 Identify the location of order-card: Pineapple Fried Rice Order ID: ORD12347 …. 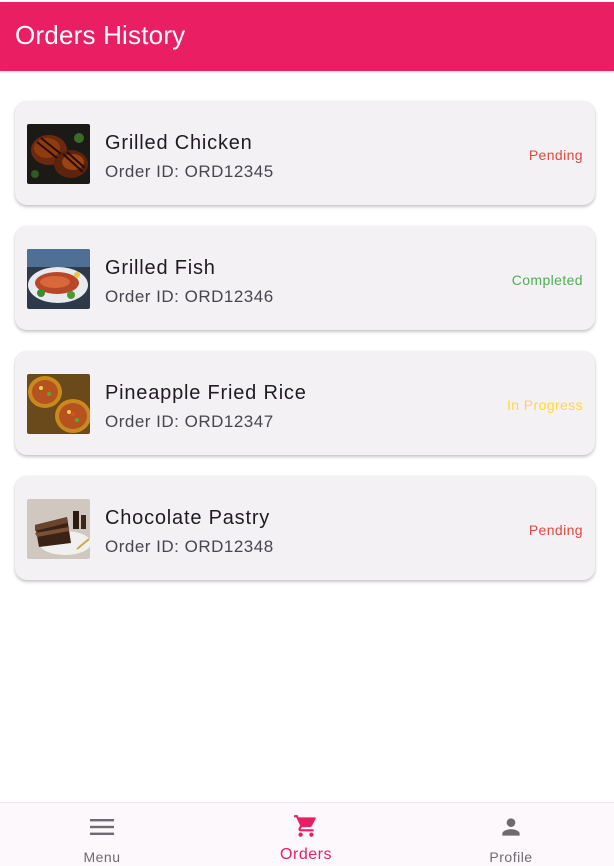
(305, 403).